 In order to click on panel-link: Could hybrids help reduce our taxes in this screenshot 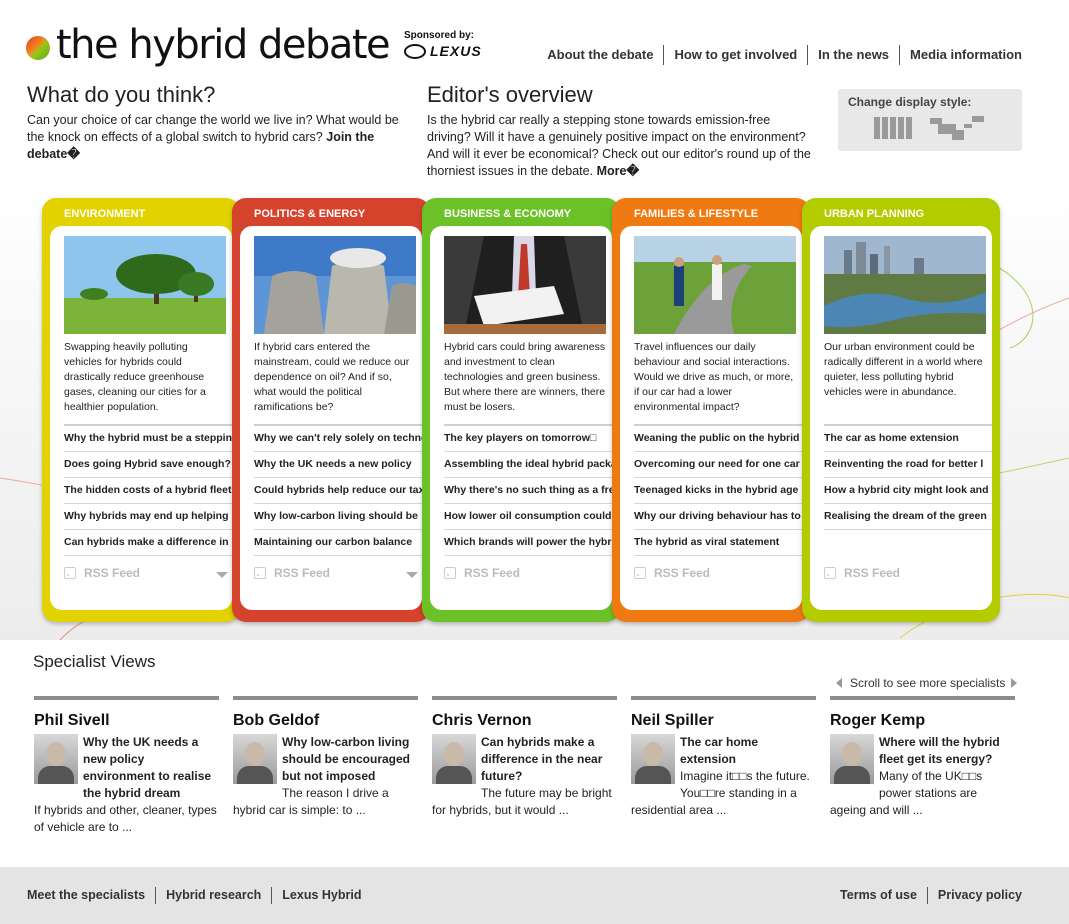, I will do `click(338, 490)`.